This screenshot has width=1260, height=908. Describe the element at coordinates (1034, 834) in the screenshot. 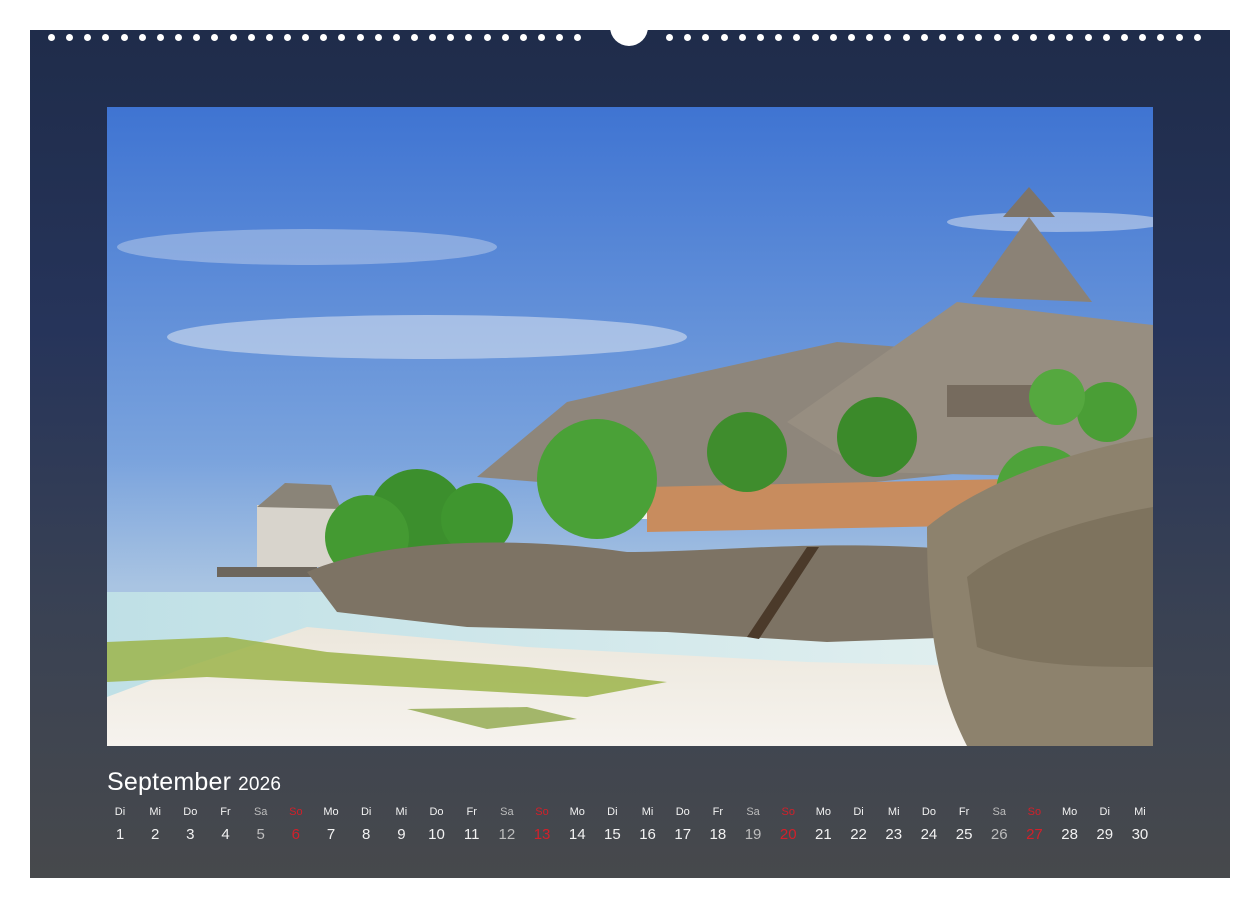

I see `day-number: 27` at that location.